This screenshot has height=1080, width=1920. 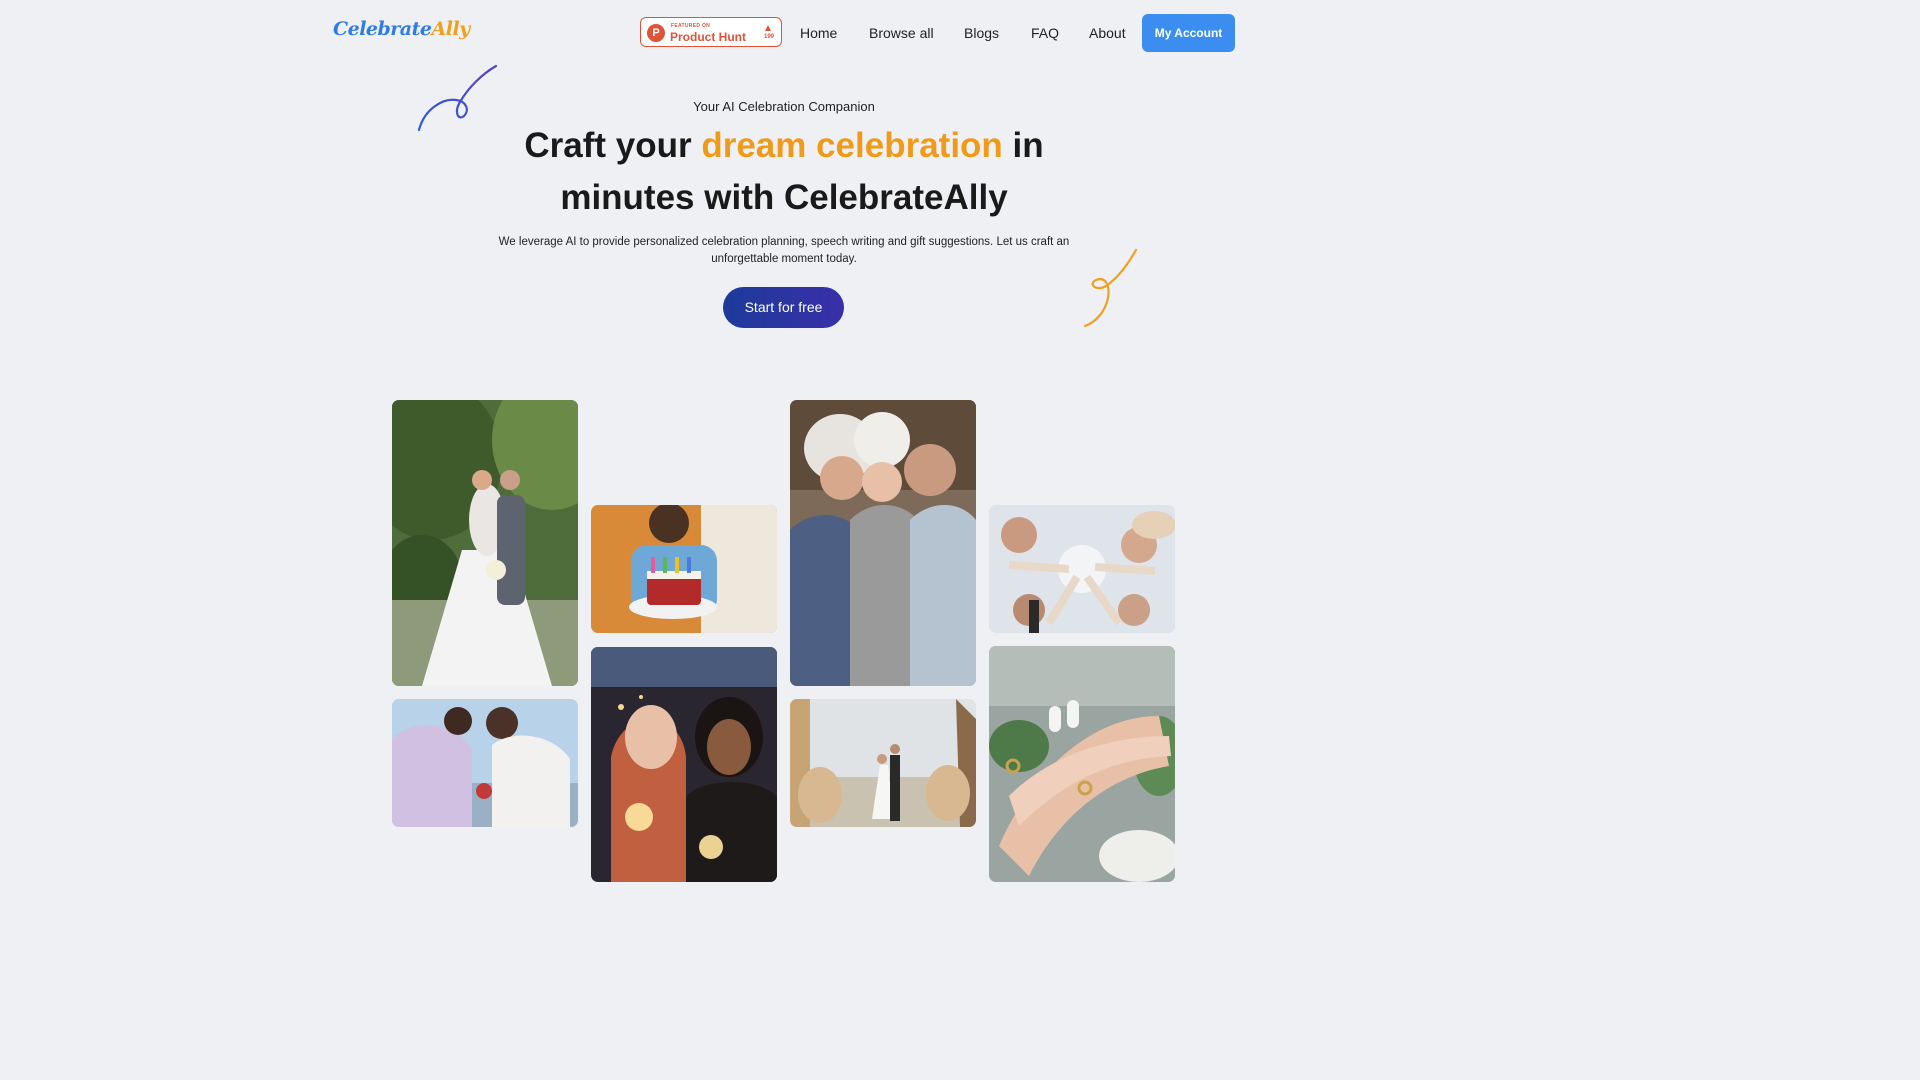 I want to click on start-for-free-button: Start for free, so click(x=783, y=307).